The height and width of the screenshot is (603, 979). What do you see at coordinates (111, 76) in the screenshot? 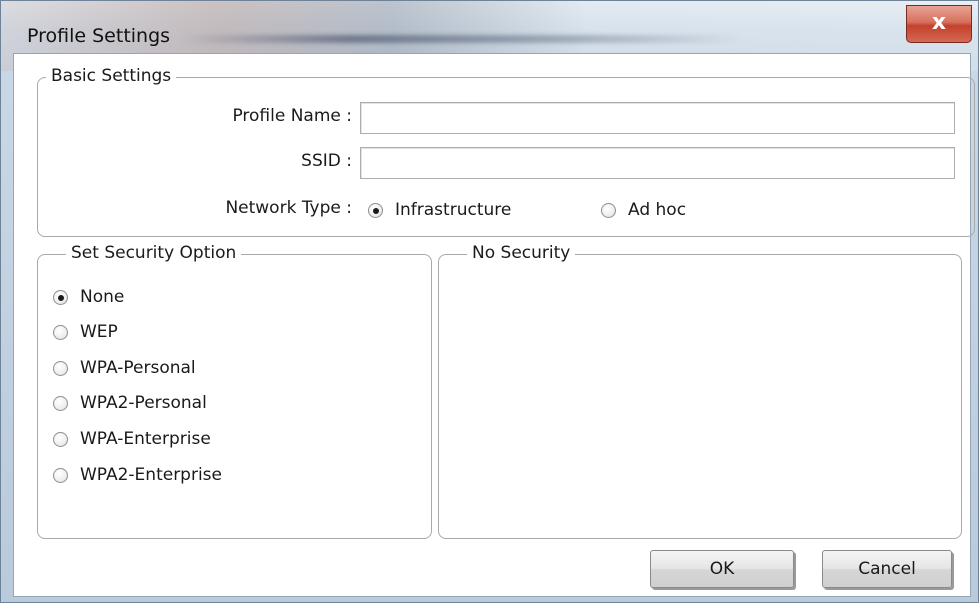
I see `basic-settings-legend: Basic Settings` at bounding box center [111, 76].